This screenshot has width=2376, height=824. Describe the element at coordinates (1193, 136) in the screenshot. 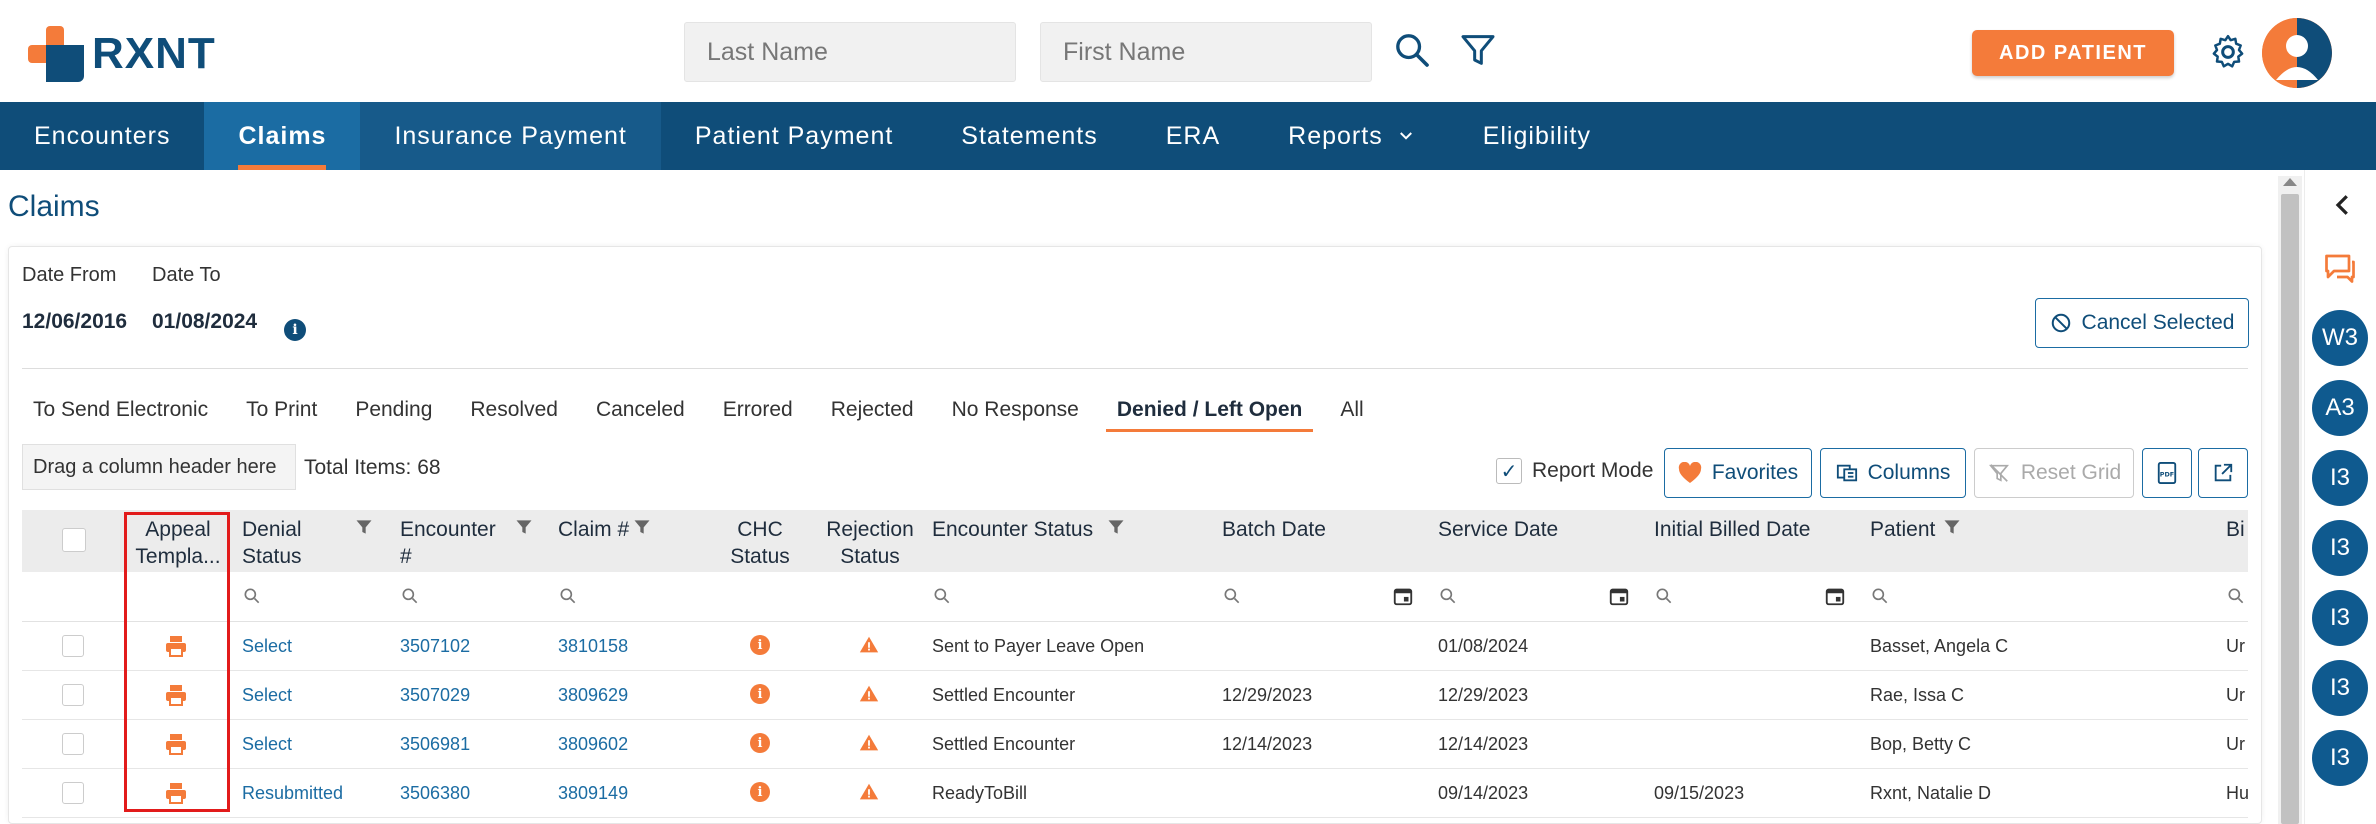

I see `nav-era: ERA` at that location.